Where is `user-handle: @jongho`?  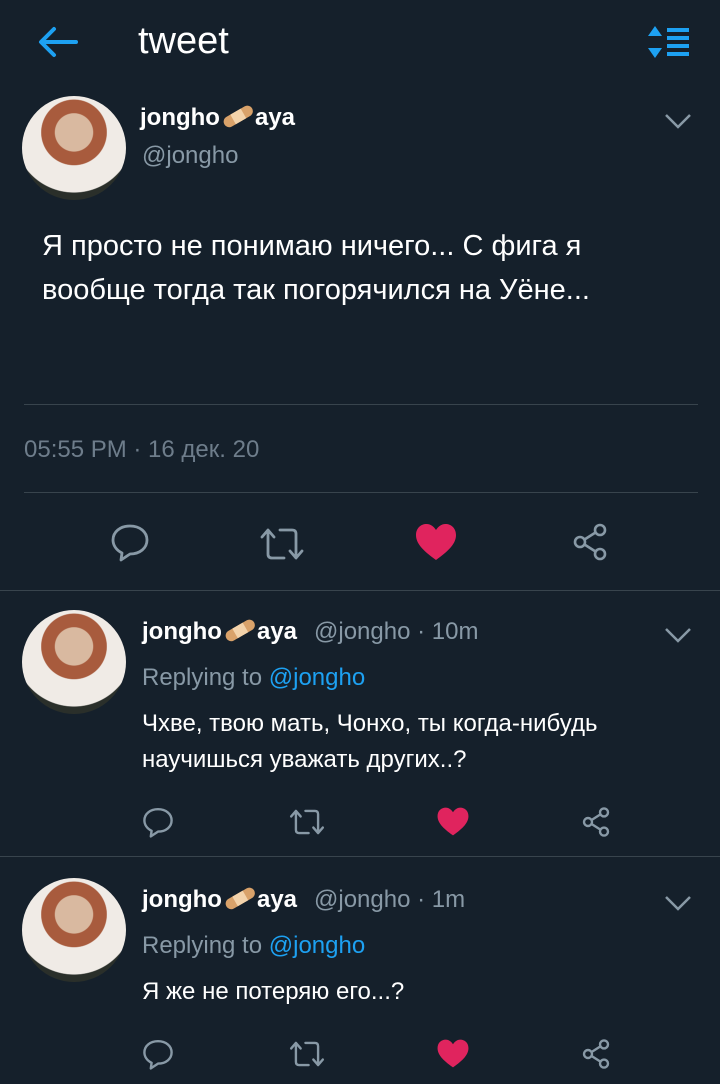 user-handle: @jongho is located at coordinates (190, 156).